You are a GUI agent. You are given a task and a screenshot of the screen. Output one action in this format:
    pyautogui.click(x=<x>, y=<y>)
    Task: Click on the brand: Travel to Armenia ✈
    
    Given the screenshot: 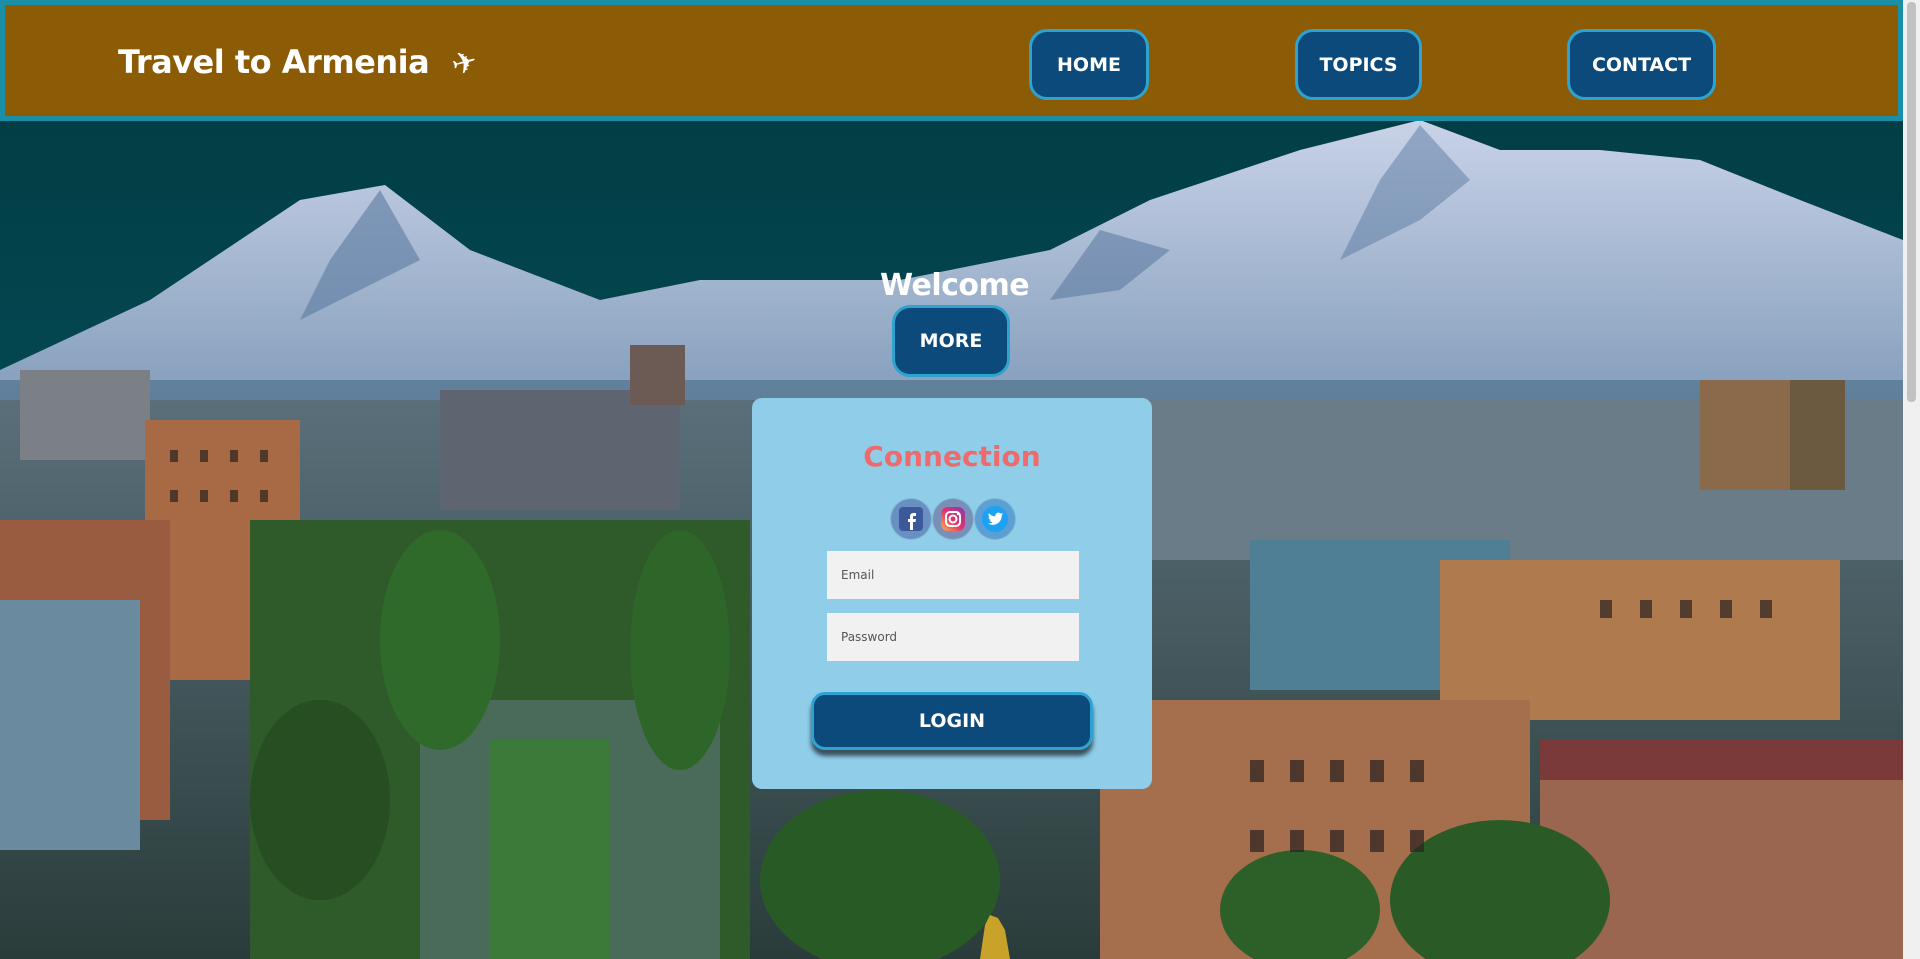 What is the action you would take?
    pyautogui.click(x=299, y=63)
    